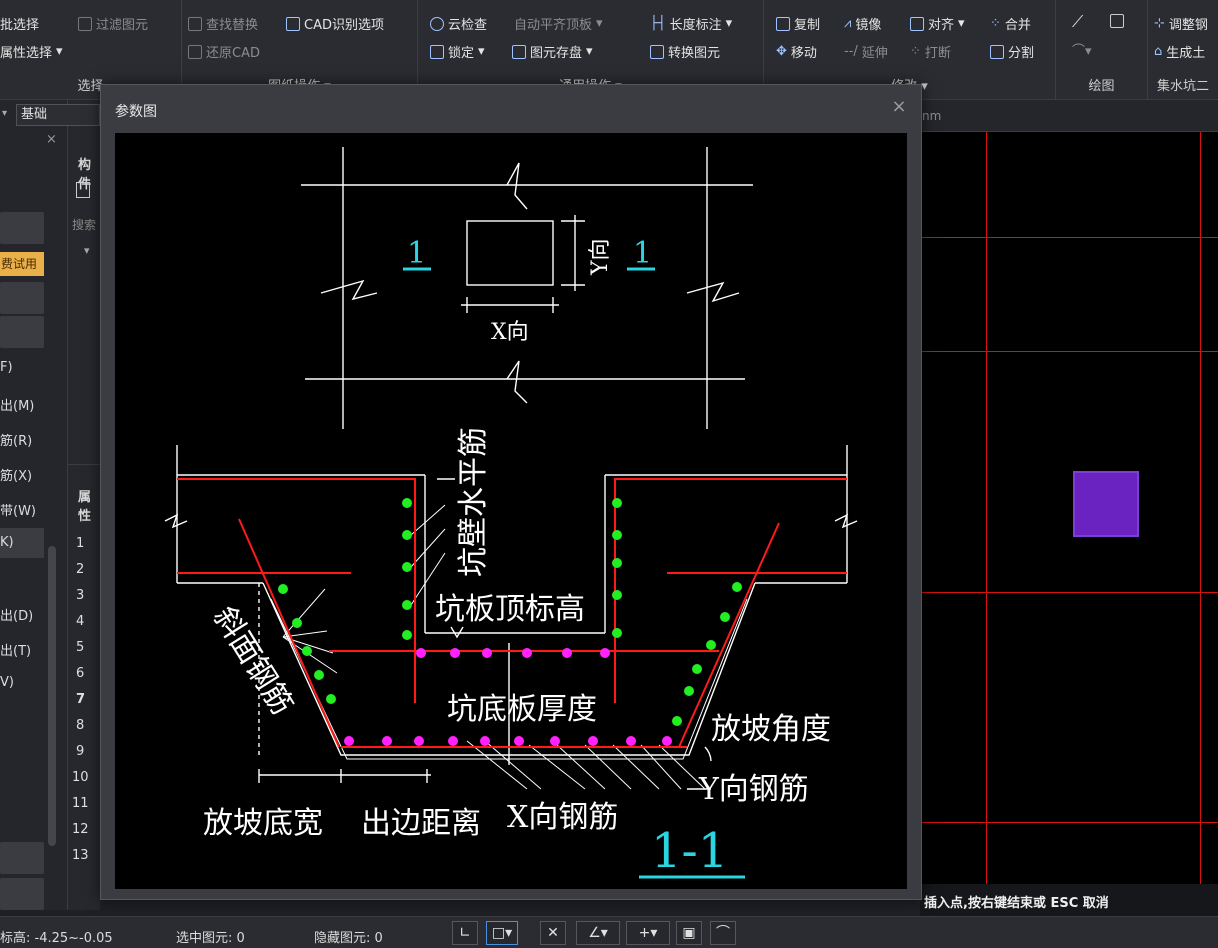  Describe the element at coordinates (848, 23) in the screenshot. I see `mirror-icon: ⩘` at that location.